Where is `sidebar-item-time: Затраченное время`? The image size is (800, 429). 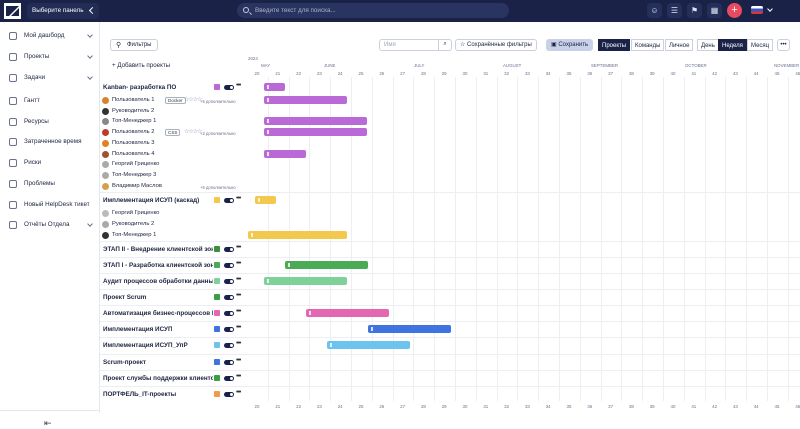
sidebar-item-time: Затраченное время is located at coordinates (50, 142).